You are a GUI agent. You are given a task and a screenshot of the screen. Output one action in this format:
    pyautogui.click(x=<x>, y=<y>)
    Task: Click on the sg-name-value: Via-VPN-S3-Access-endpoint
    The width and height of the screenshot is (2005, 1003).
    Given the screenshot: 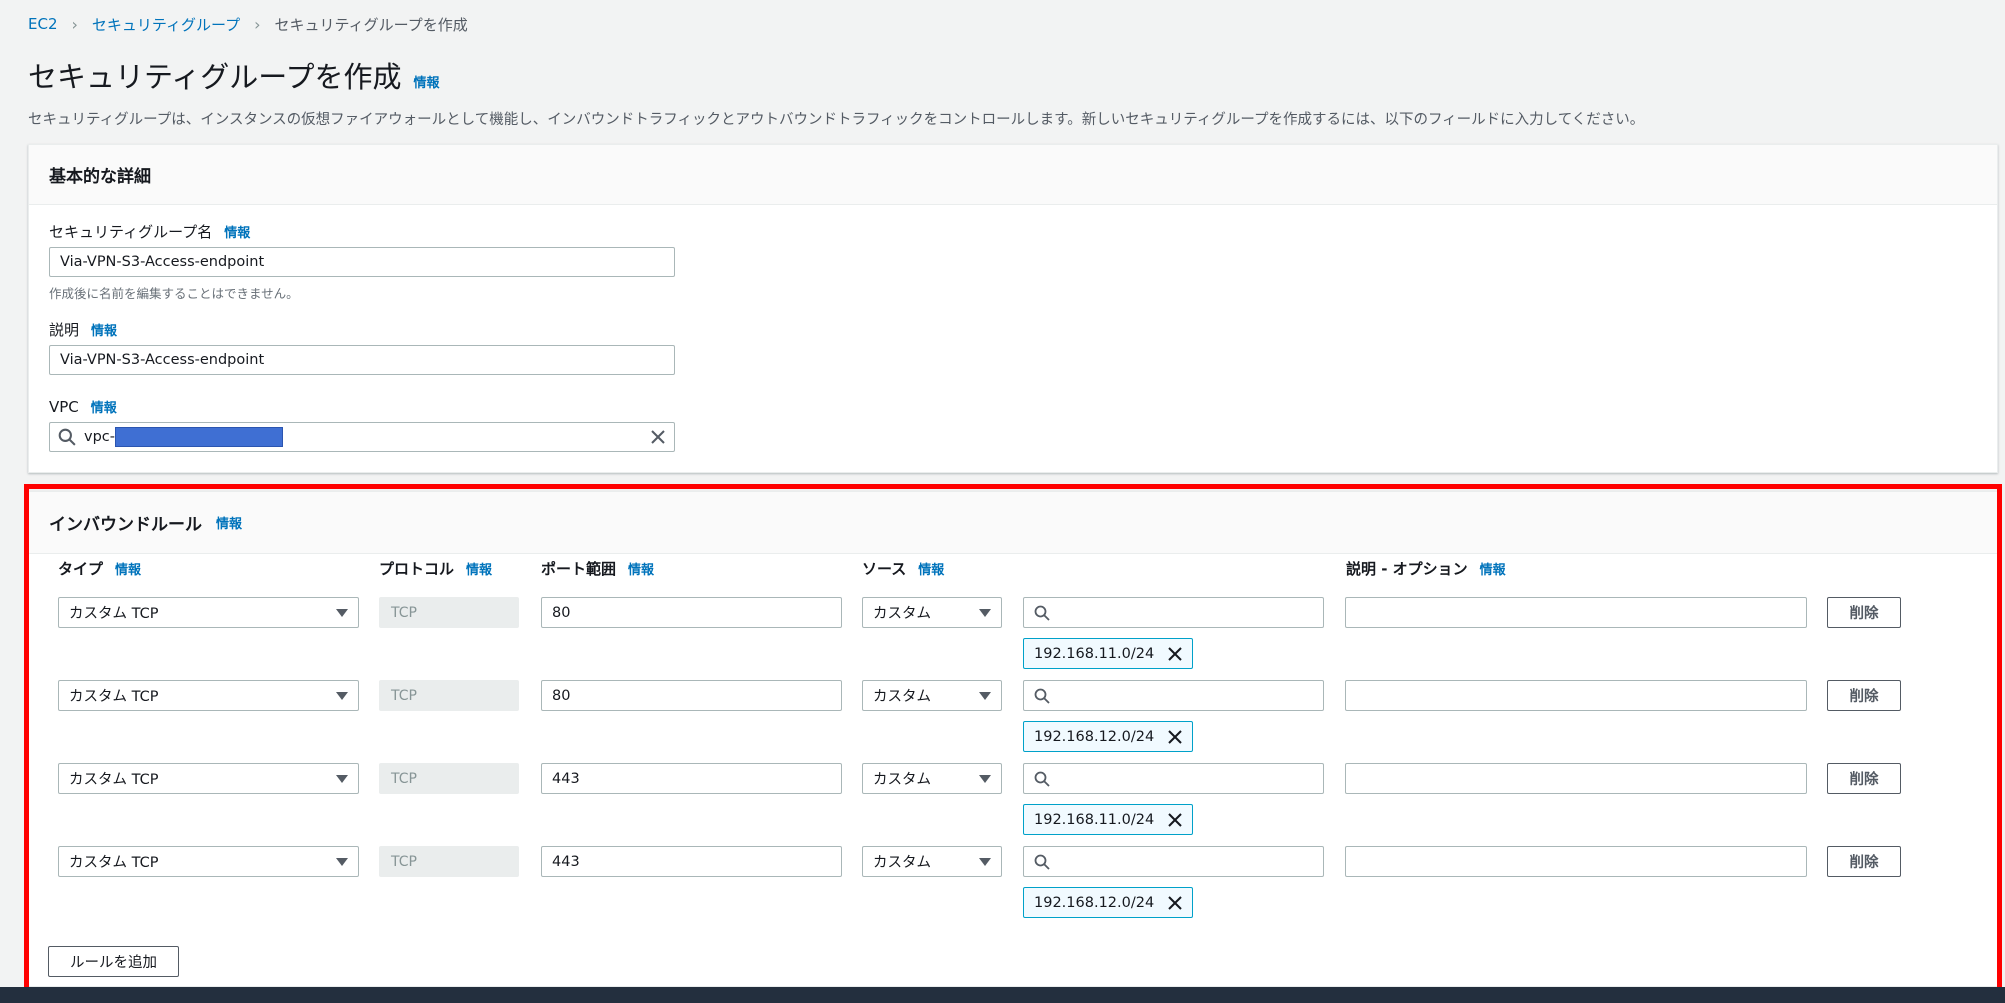 What is the action you would take?
    pyautogui.click(x=162, y=262)
    